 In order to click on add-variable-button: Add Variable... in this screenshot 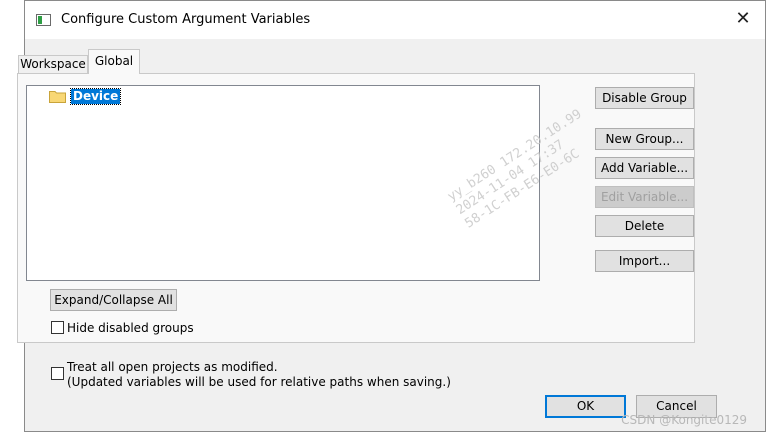, I will do `click(644, 168)`.